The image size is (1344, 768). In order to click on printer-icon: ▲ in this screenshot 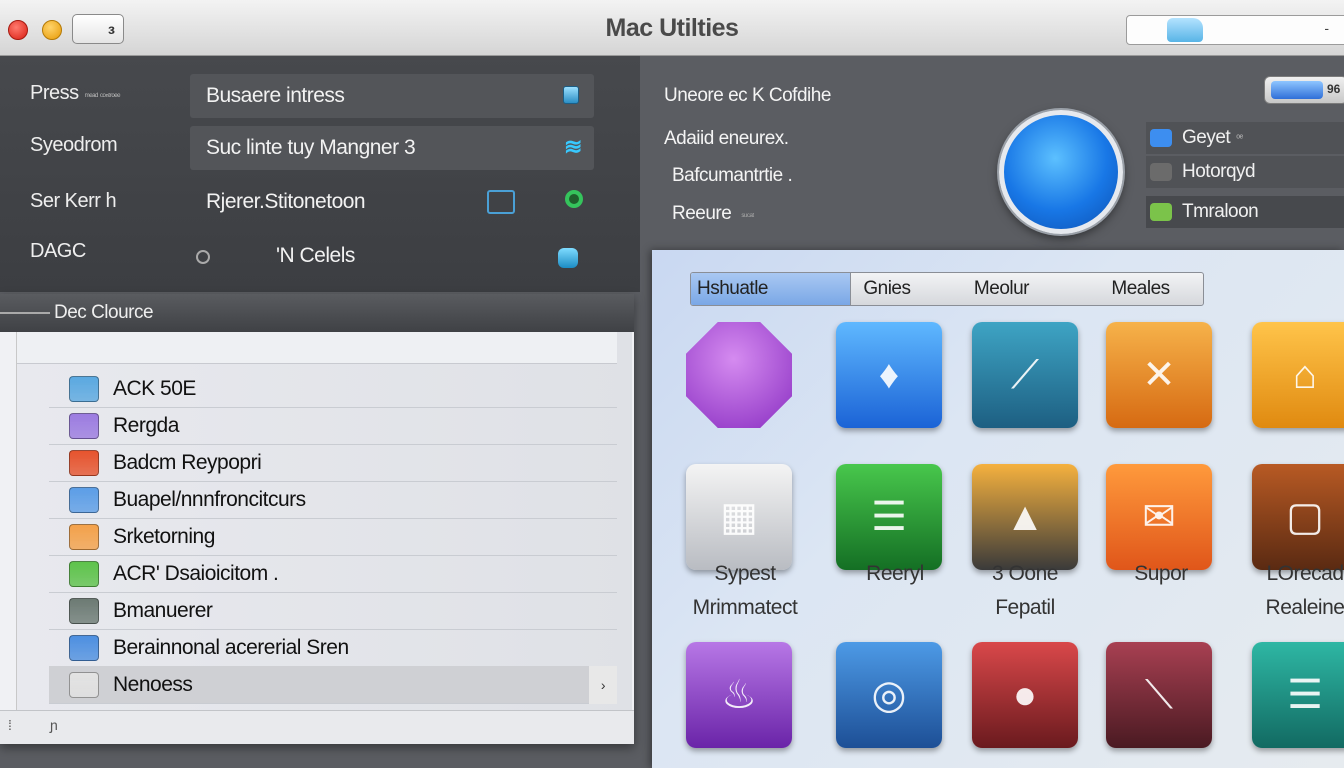, I will do `click(1025, 517)`.